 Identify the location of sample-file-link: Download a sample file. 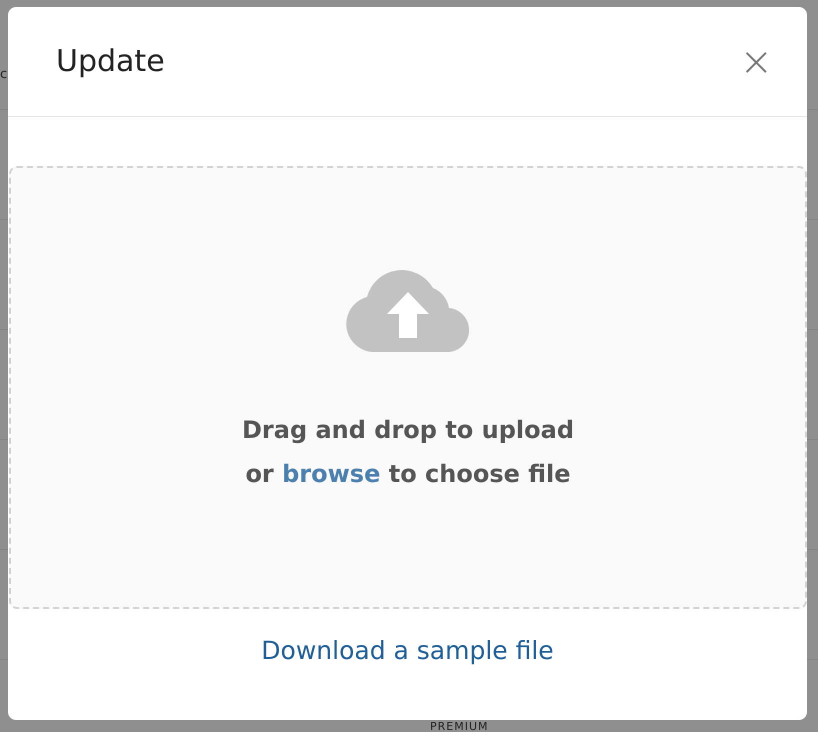
(407, 650).